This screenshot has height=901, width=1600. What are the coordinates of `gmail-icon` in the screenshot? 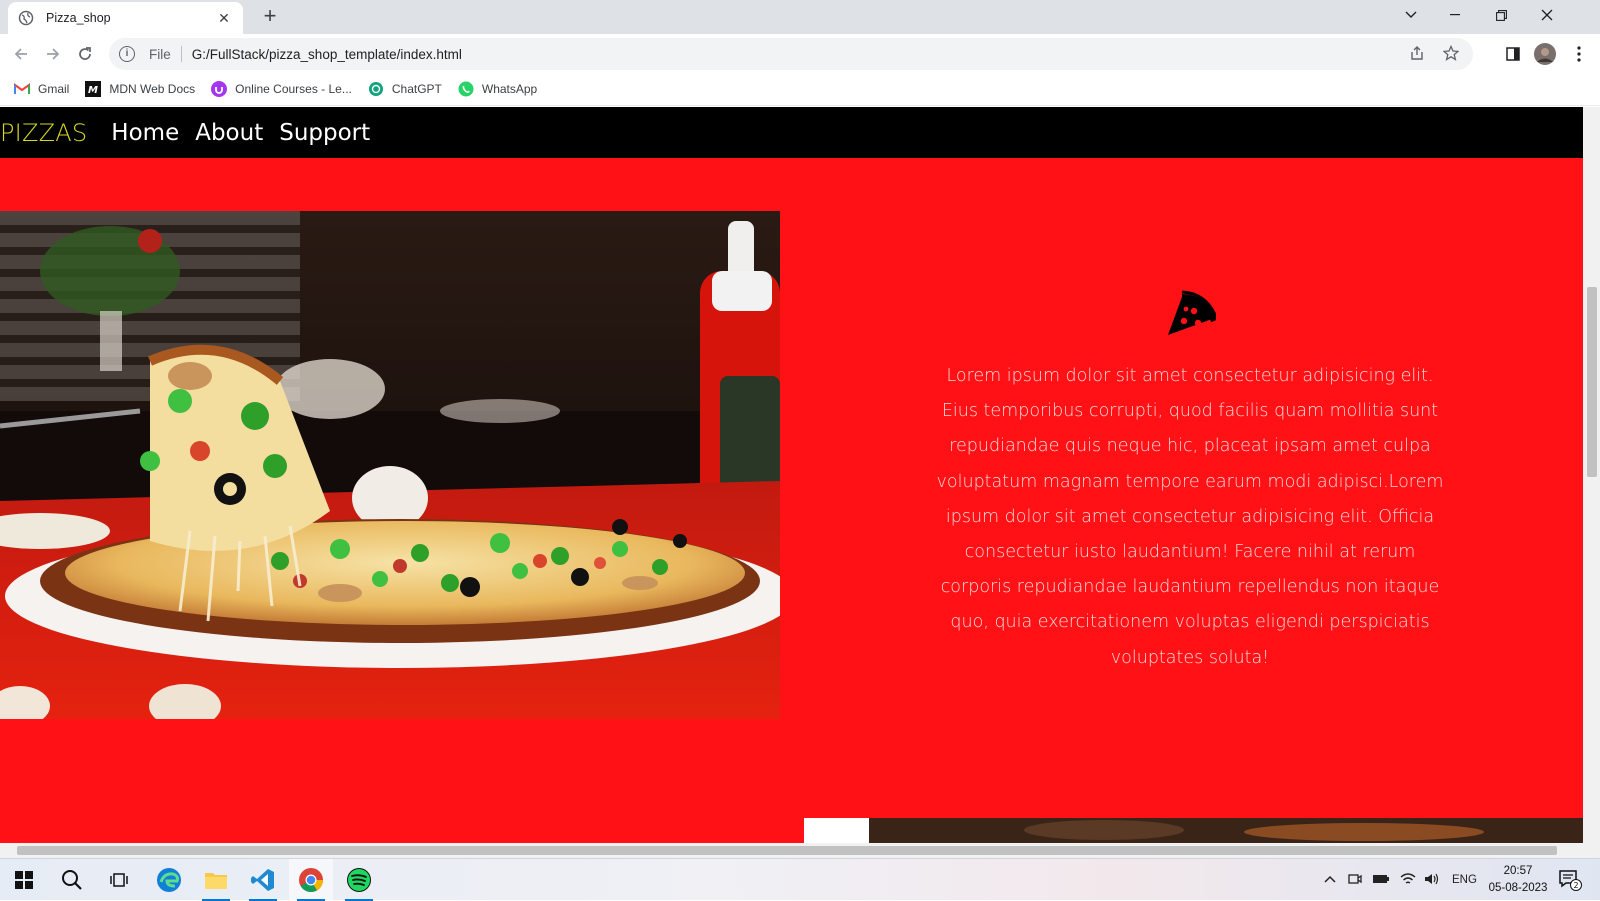 It's located at (22, 89).